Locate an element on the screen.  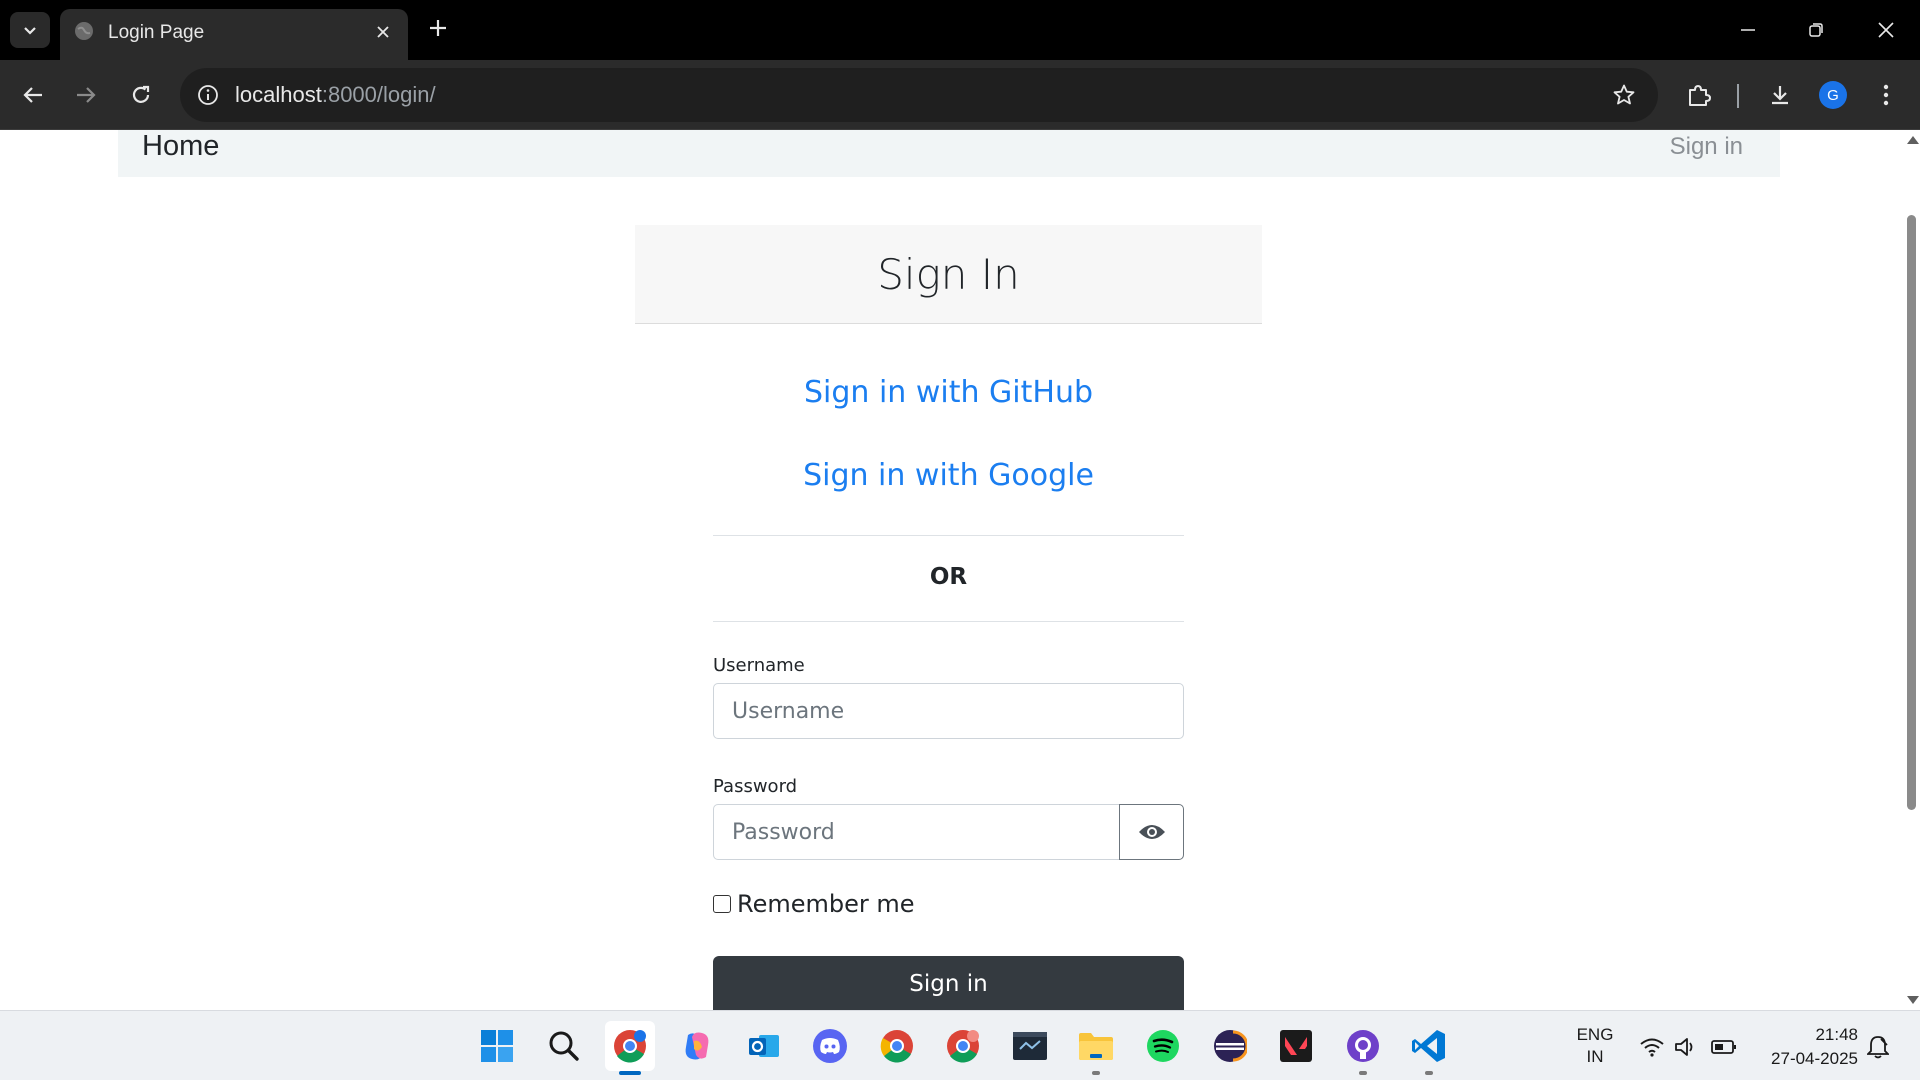
browser-tab: Login Page is located at coordinates (234, 34).